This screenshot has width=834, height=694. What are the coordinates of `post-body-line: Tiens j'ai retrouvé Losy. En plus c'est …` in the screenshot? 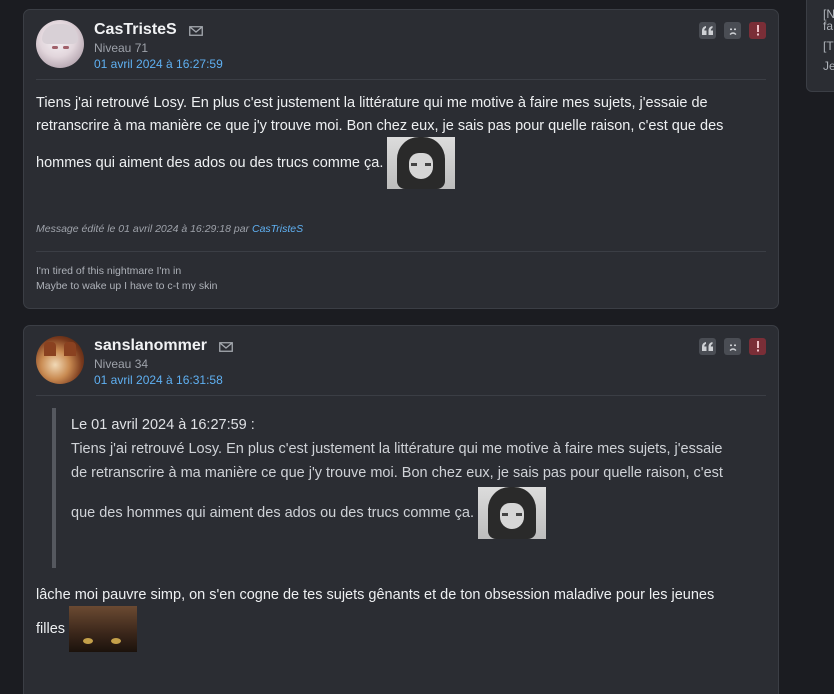 It's located at (372, 103).